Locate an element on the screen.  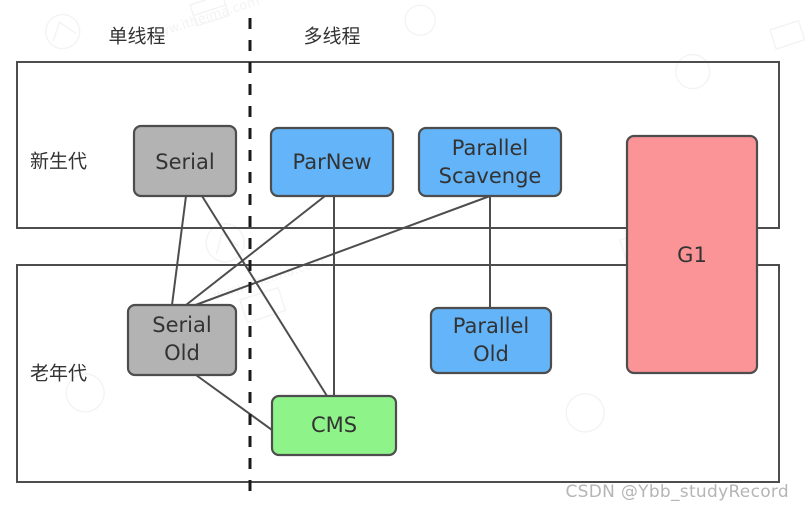
node-serial-label: Serial is located at coordinates (184, 162).